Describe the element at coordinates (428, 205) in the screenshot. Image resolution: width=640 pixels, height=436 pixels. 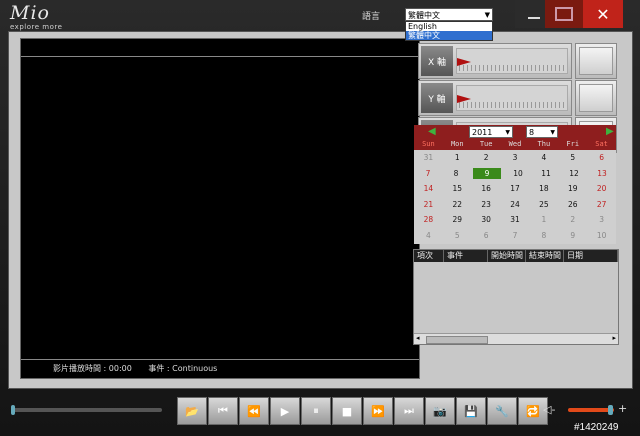
I see `calendar-day: 21` at that location.